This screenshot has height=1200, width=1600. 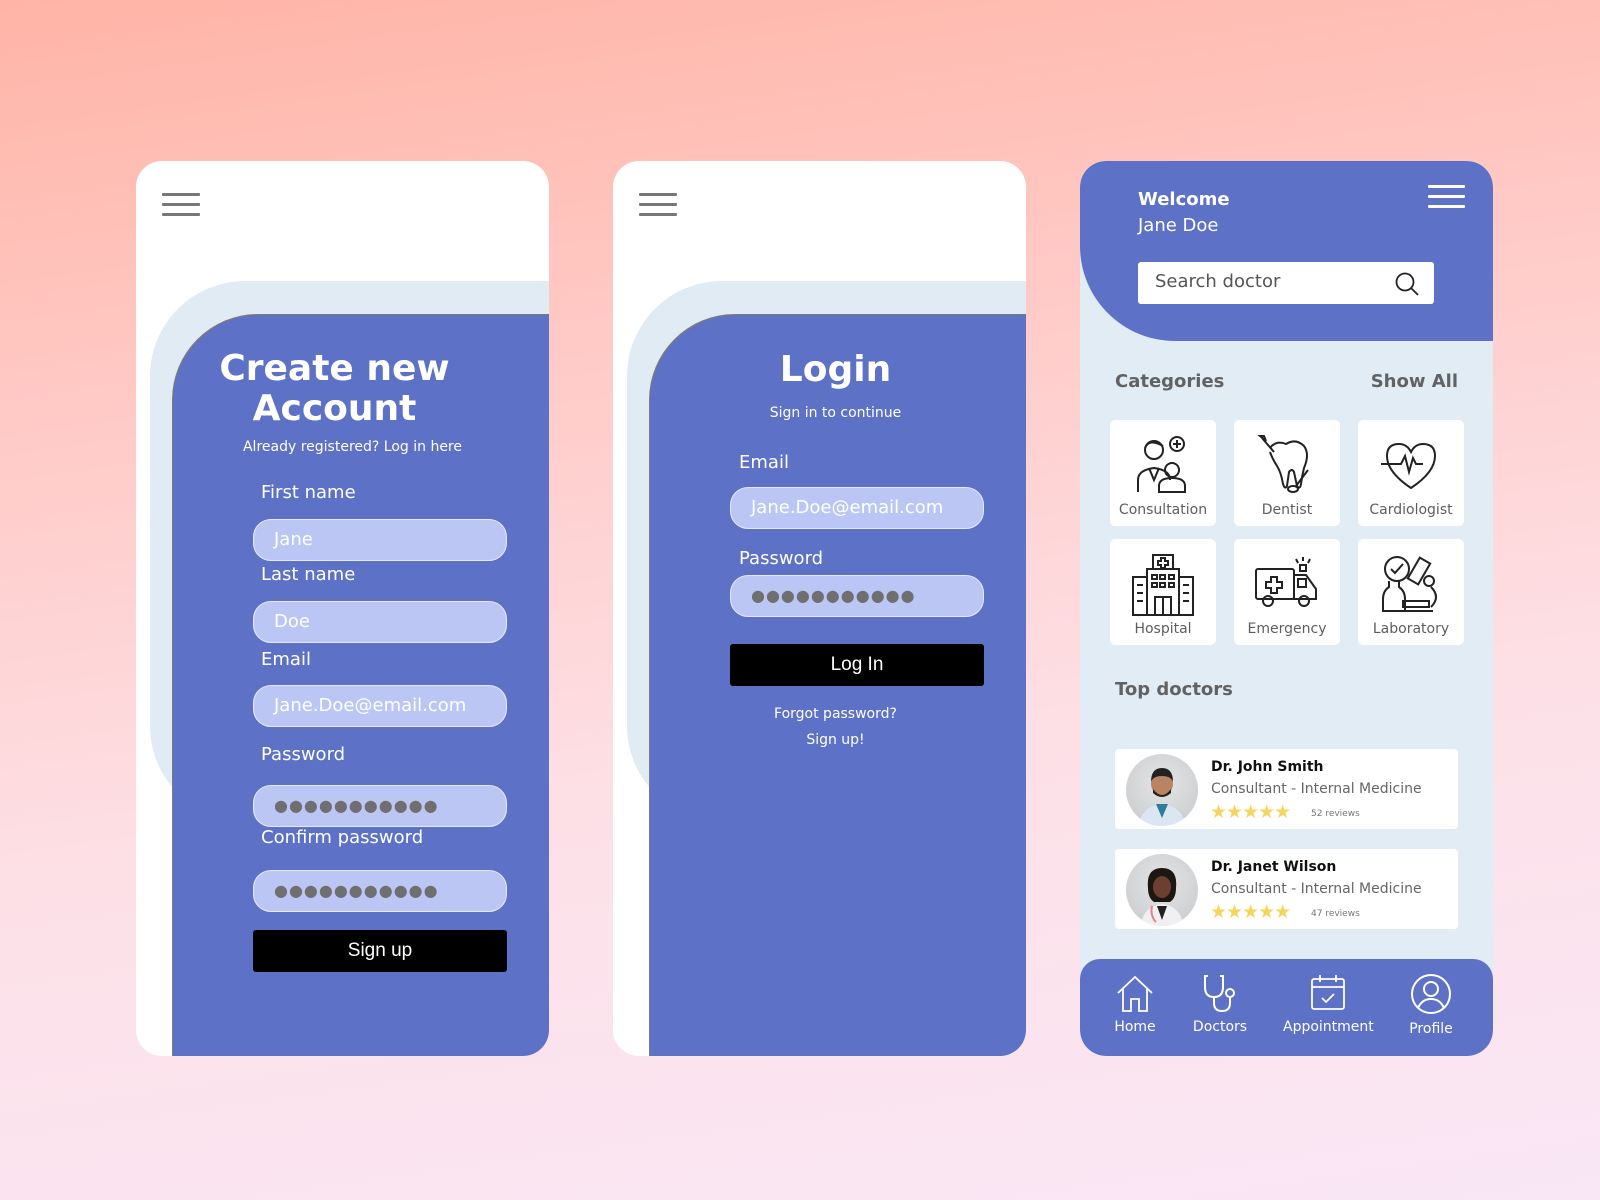 I want to click on category-cardiologist: Cardiologist, so click(x=1411, y=473).